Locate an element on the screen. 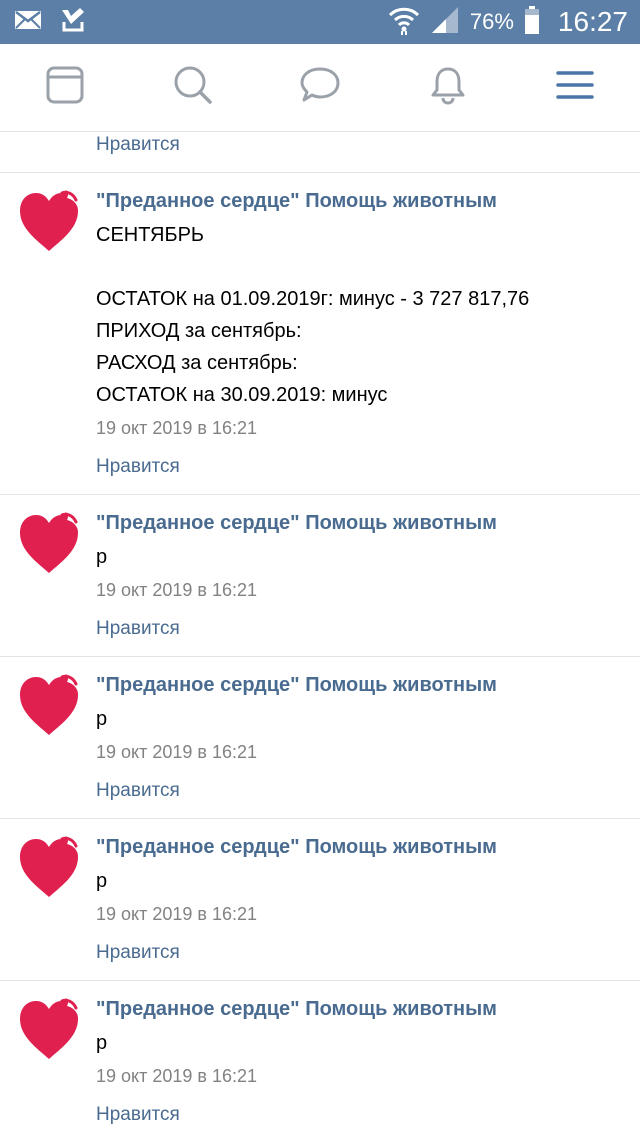 This screenshot has width=640, height=1138. feed-icon is located at coordinates (65, 87).